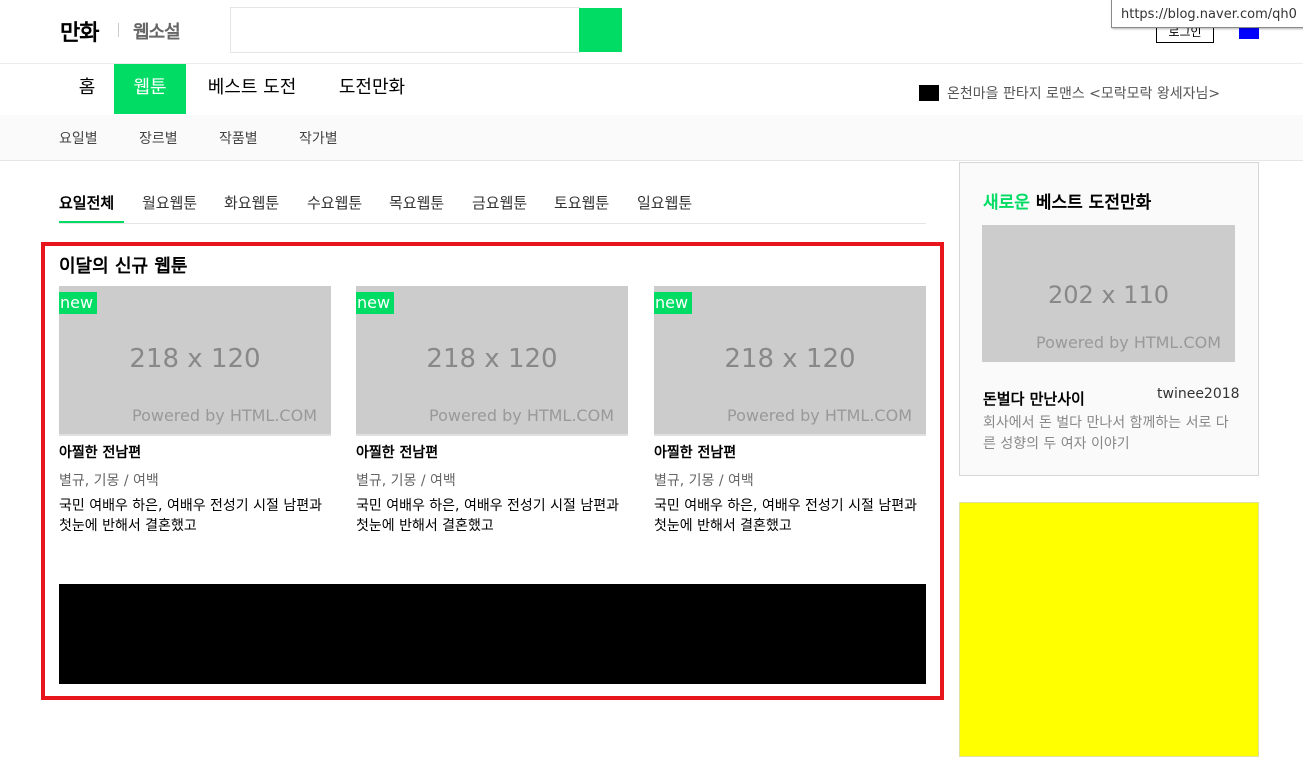 Image resolution: width=1303 pixels, height=757 pixels. I want to click on best-challenge-author: twinee2018, so click(1198, 394).